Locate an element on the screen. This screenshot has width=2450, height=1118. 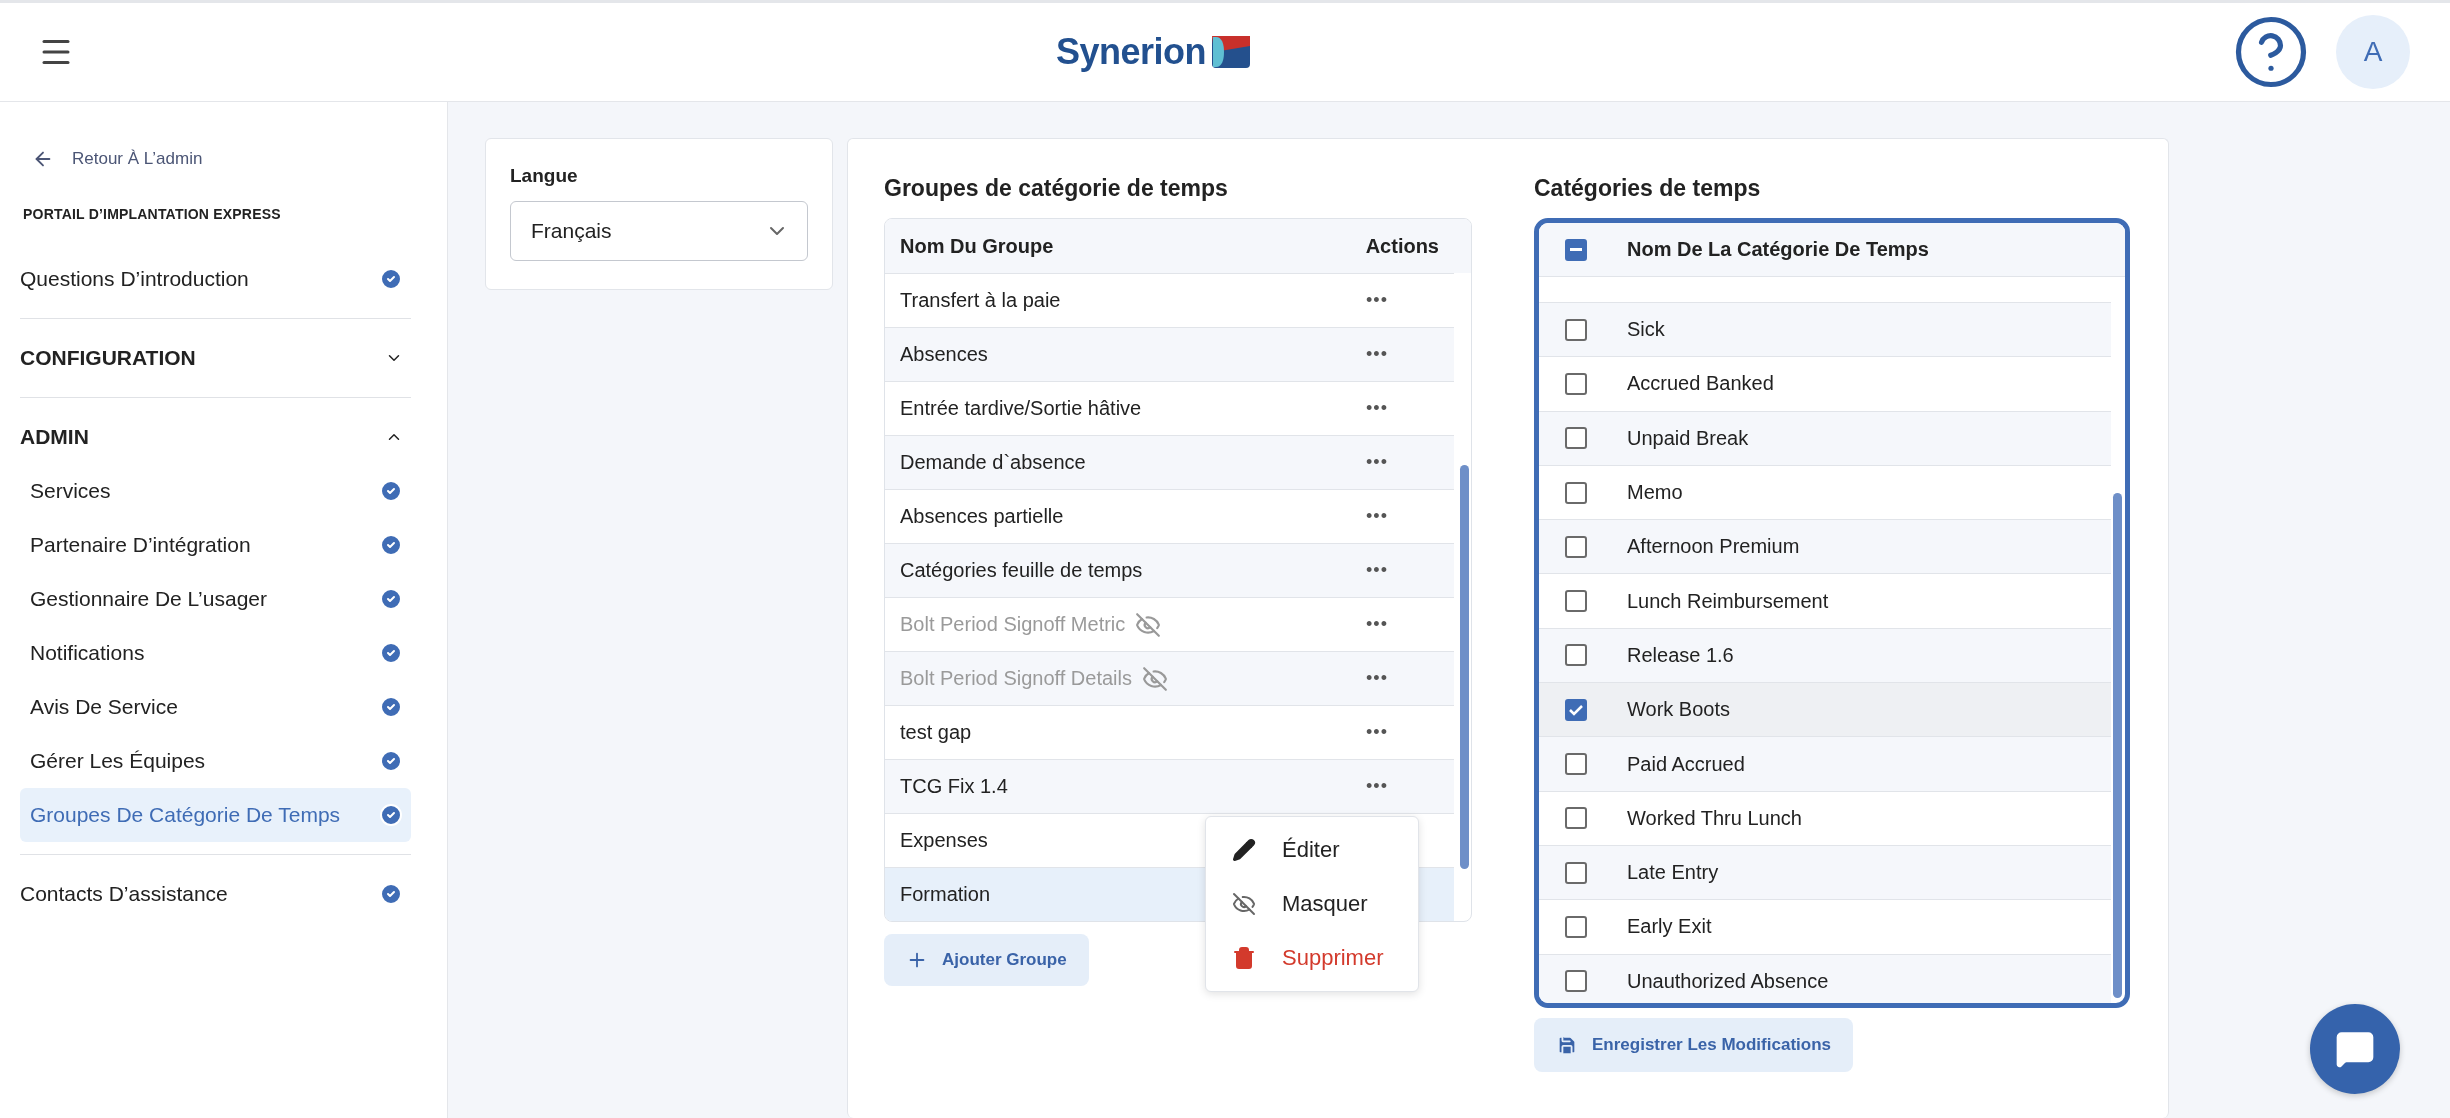
category-name: Unauthorized Absence is located at coordinates (1728, 981).